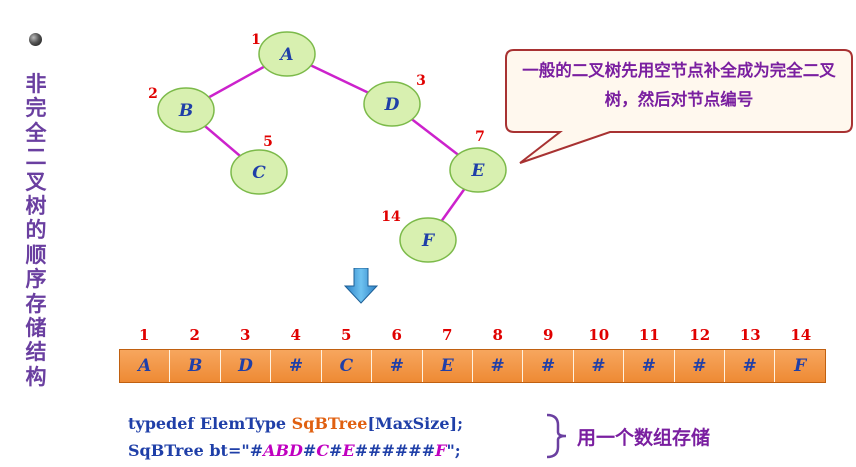  I want to click on array-index: 7, so click(447, 335).